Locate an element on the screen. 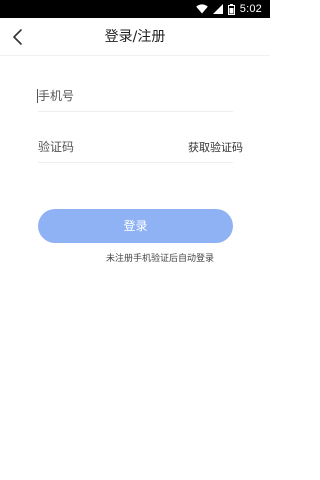 The width and height of the screenshot is (320, 480). wifi-icon is located at coordinates (201, 9).